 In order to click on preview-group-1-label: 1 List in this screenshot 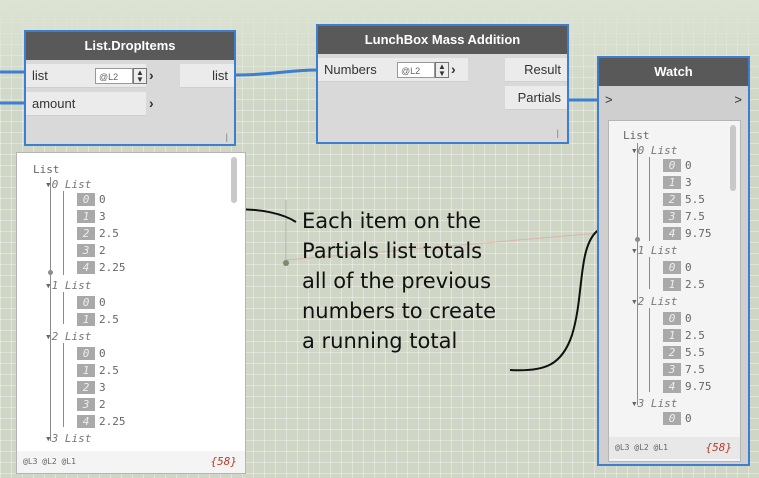, I will do `click(71, 285)`.